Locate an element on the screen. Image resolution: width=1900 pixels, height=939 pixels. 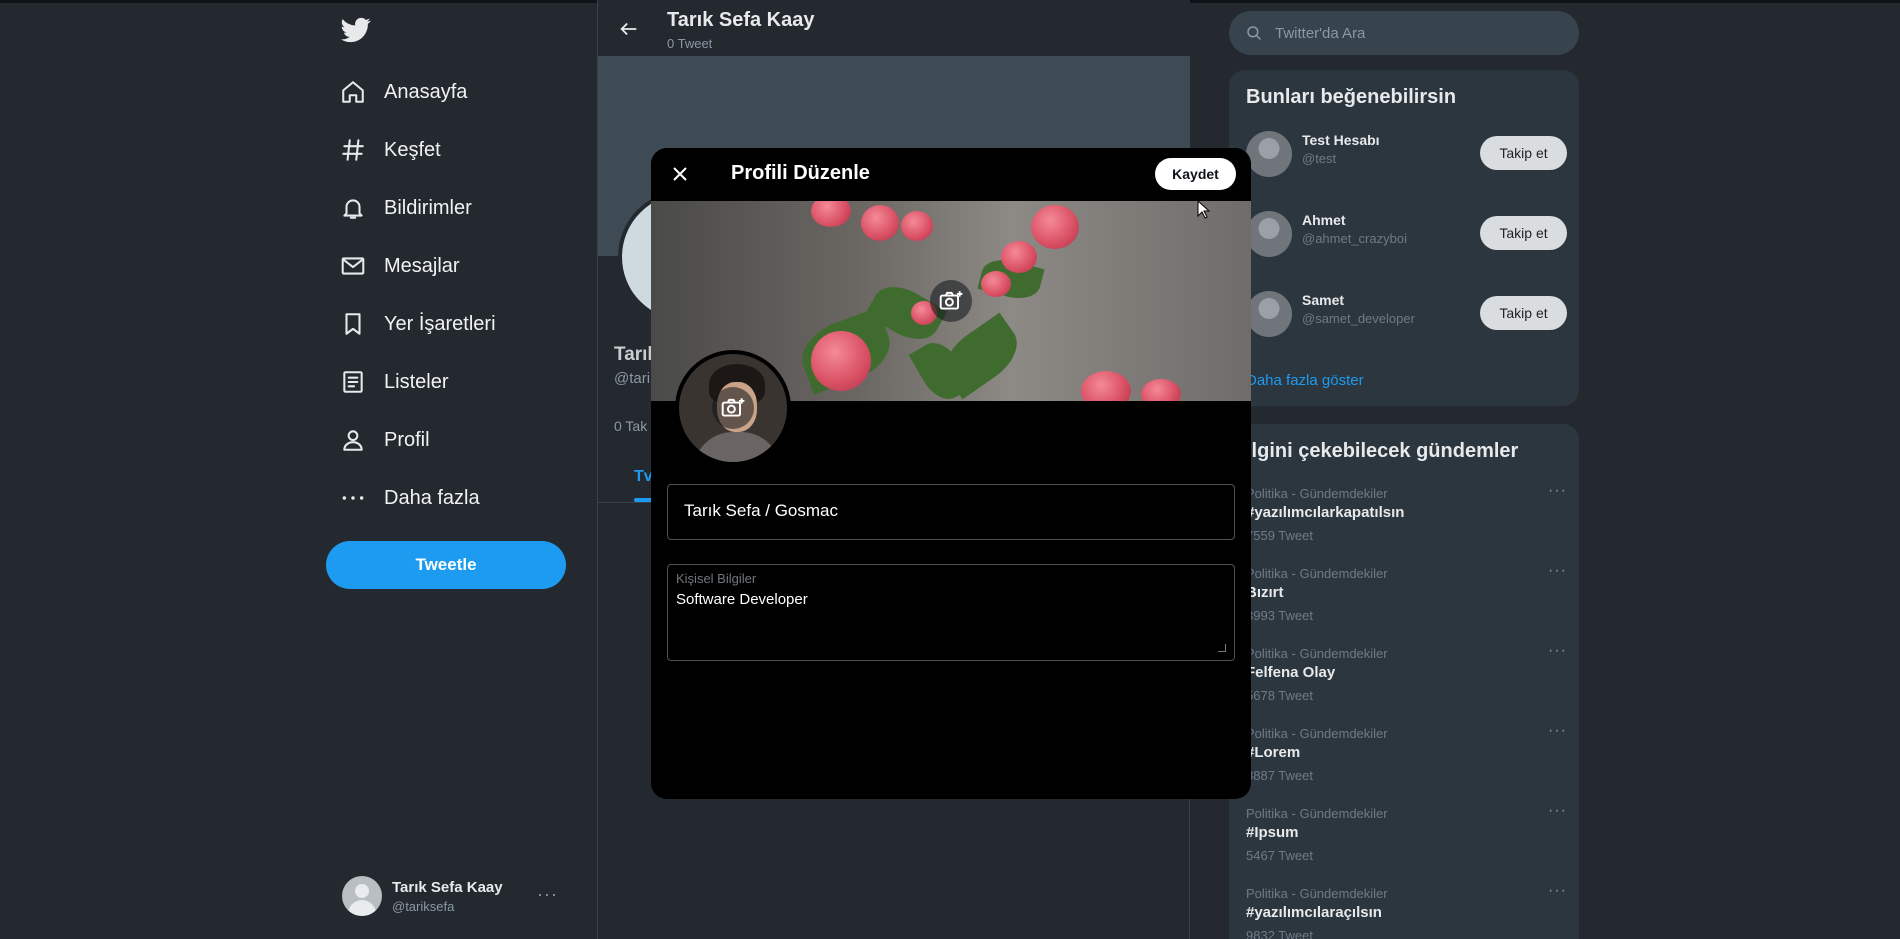
modal-title: Profili Düzenle is located at coordinates (800, 173).